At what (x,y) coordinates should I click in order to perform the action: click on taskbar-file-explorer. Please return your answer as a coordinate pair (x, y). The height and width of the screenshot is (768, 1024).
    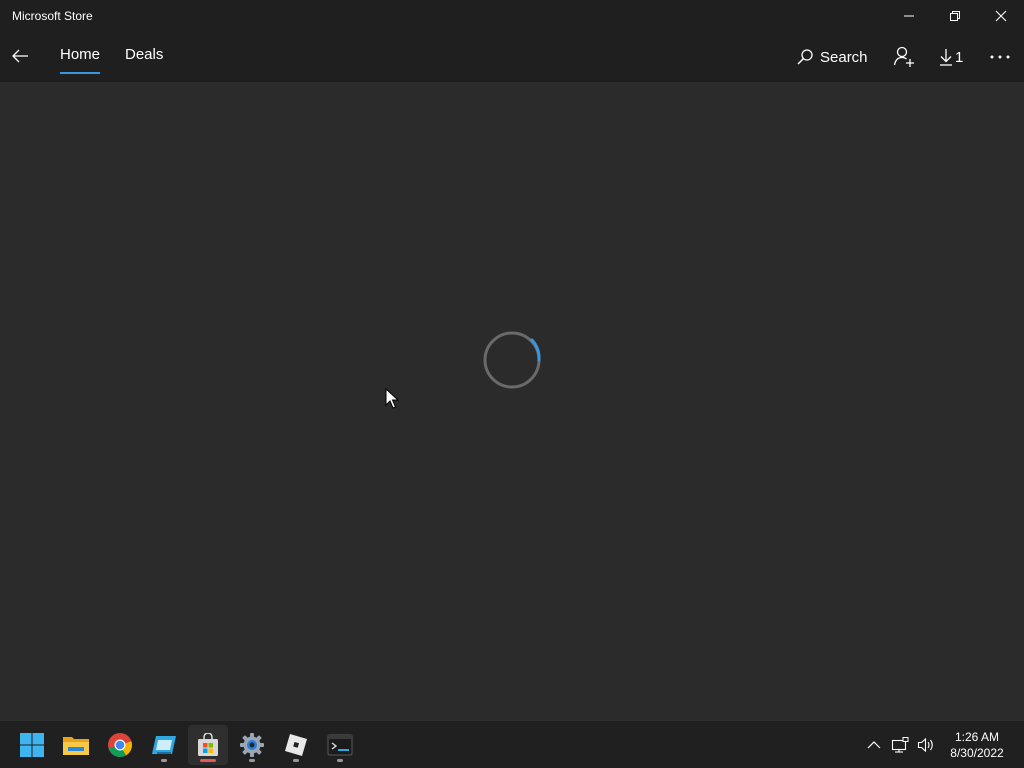
    Looking at the image, I should click on (76, 745).